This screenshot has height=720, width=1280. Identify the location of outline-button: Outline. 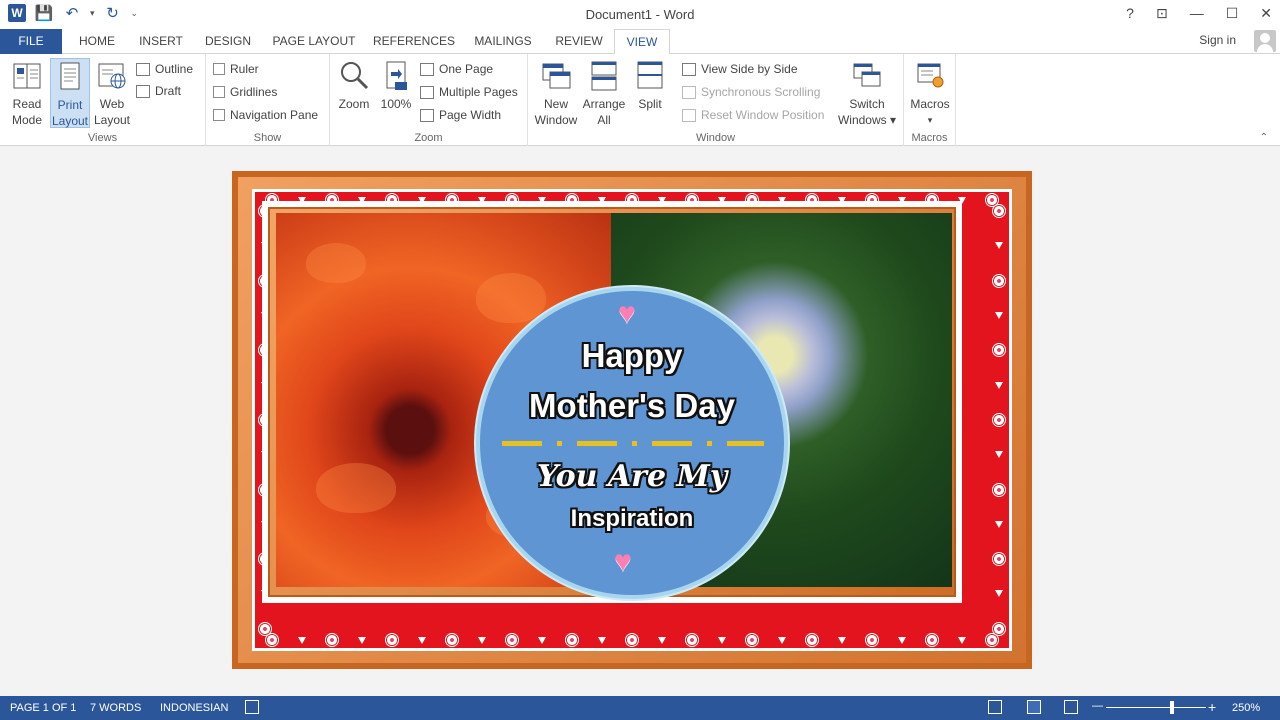
(164, 69).